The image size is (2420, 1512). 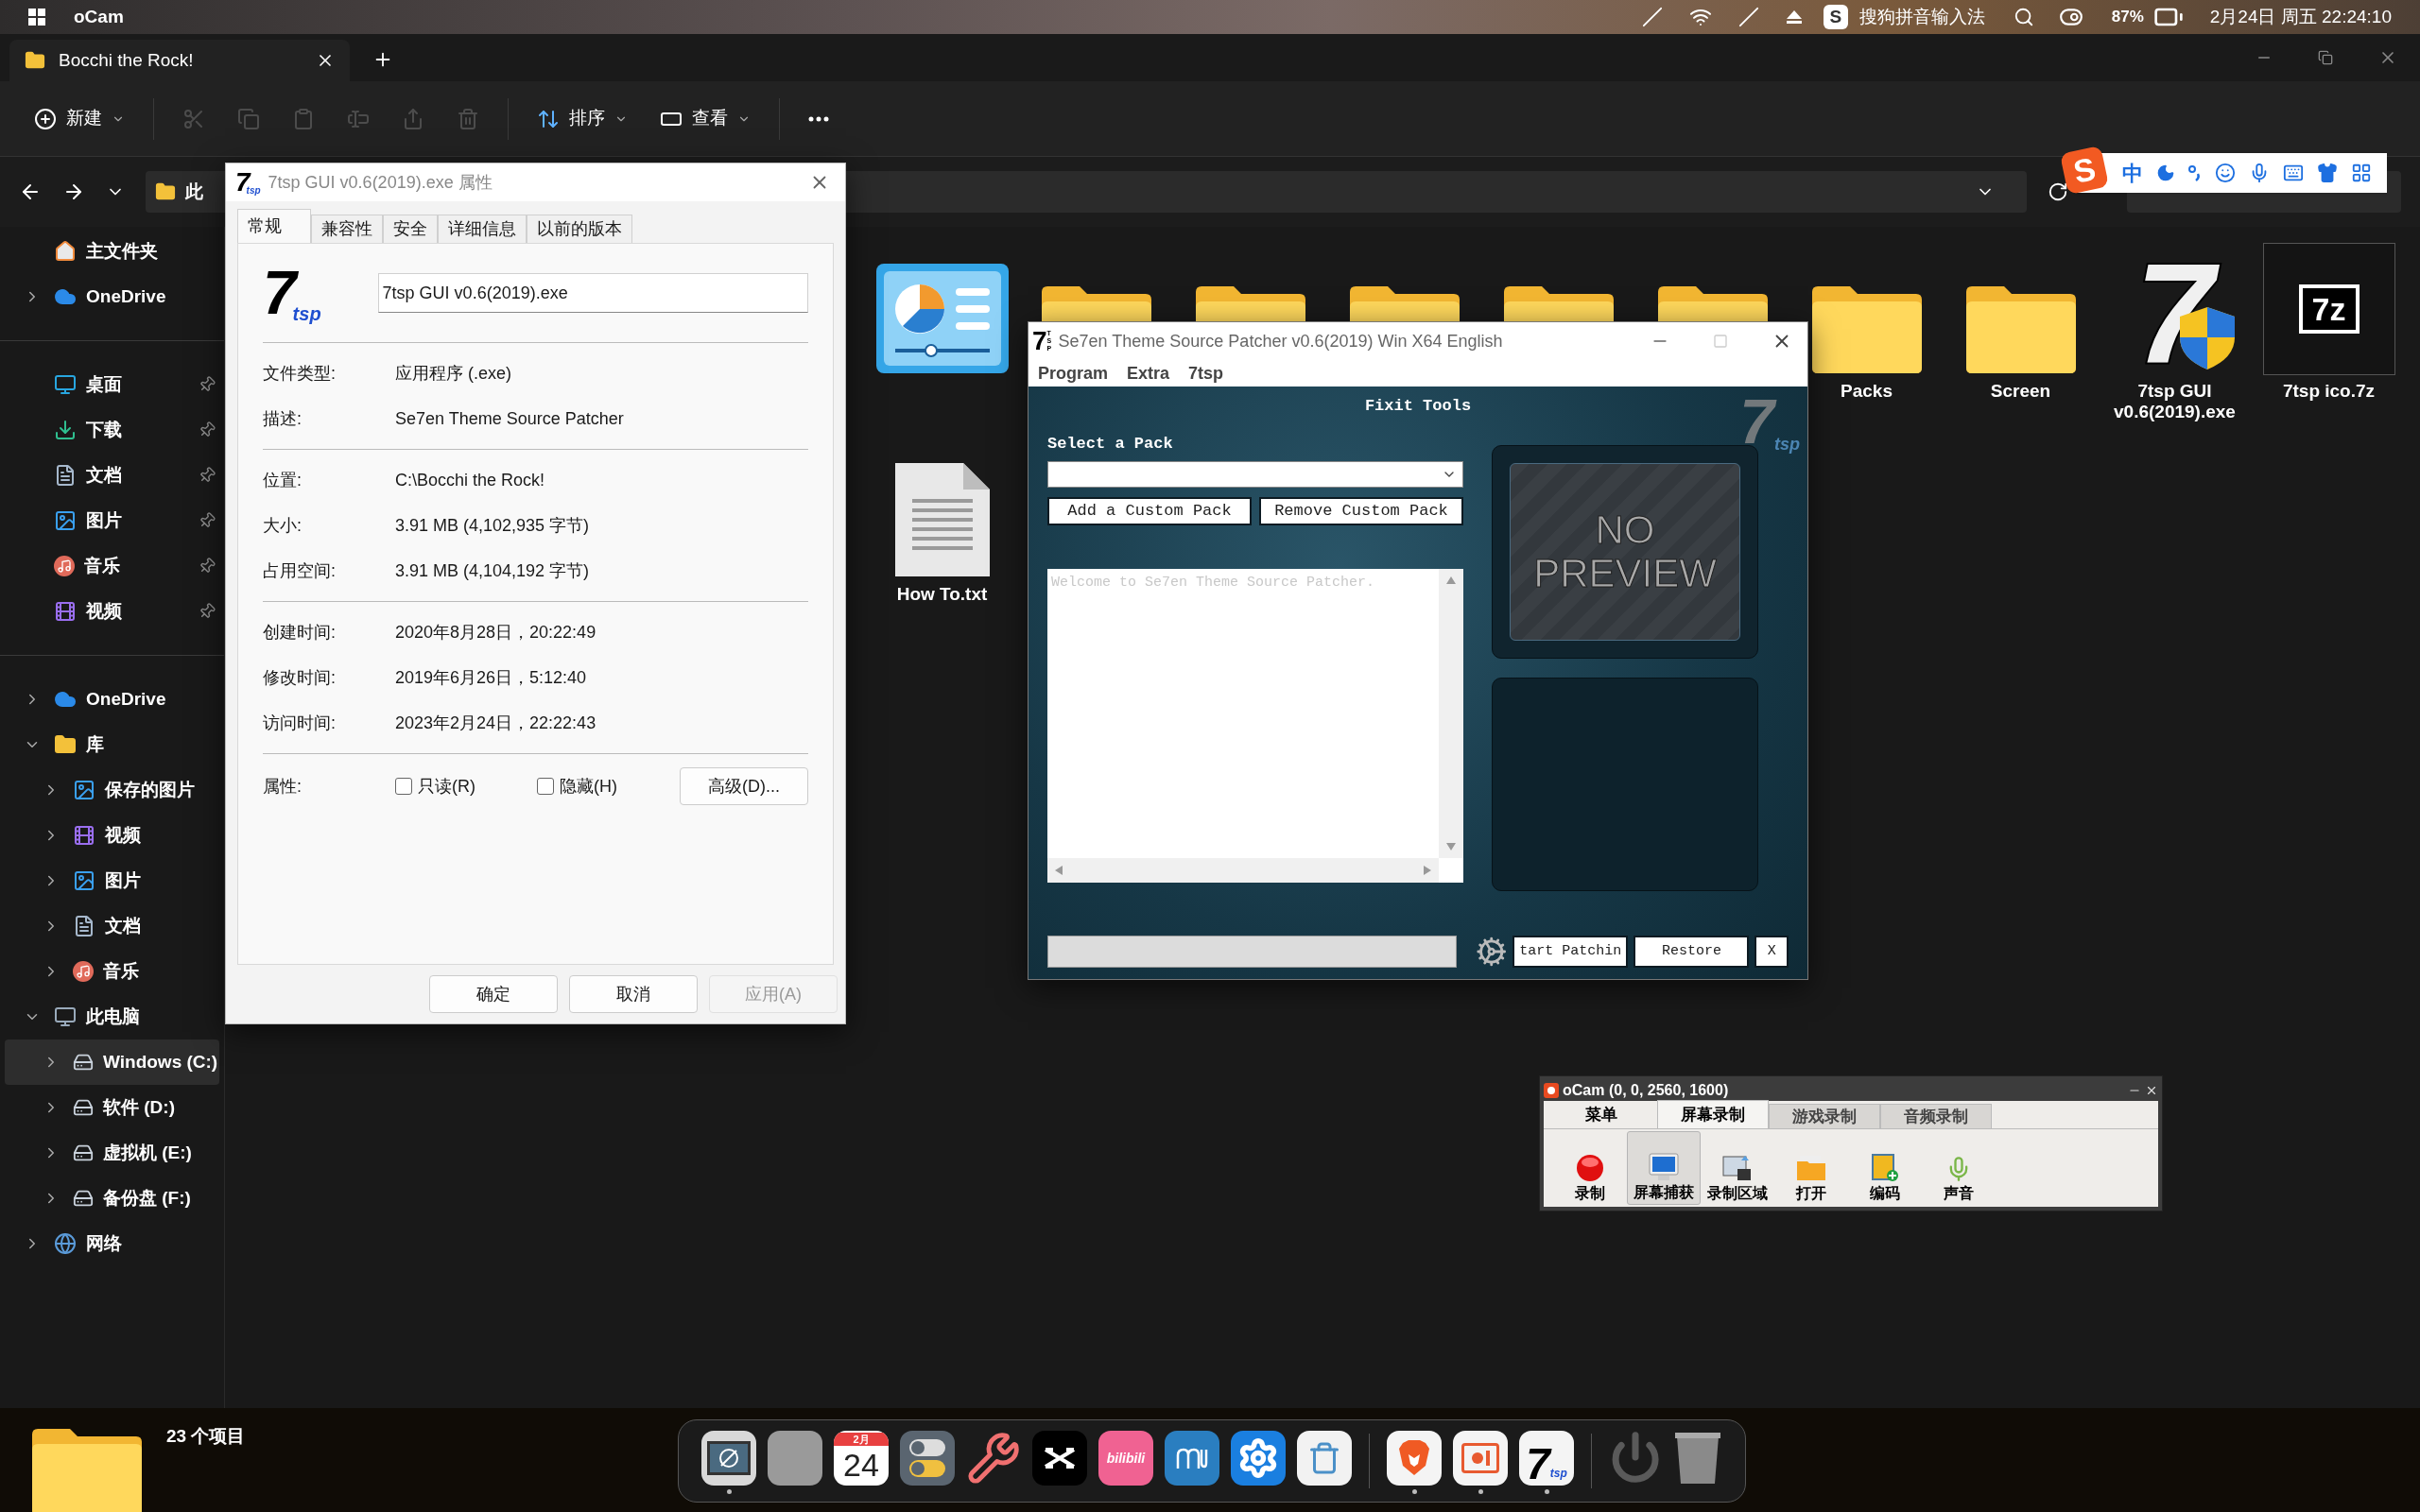 I want to click on sidebar-item: 桌面, so click(x=112, y=384).